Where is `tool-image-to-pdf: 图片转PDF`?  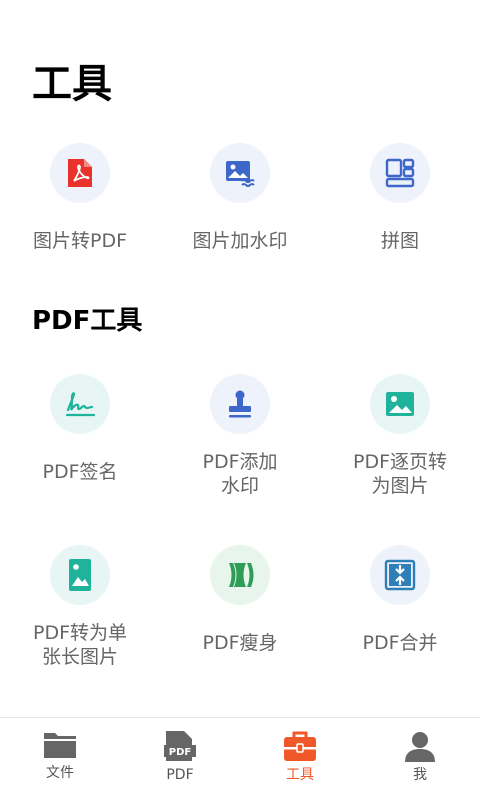 tool-image-to-pdf: 图片转PDF is located at coordinates (80, 198).